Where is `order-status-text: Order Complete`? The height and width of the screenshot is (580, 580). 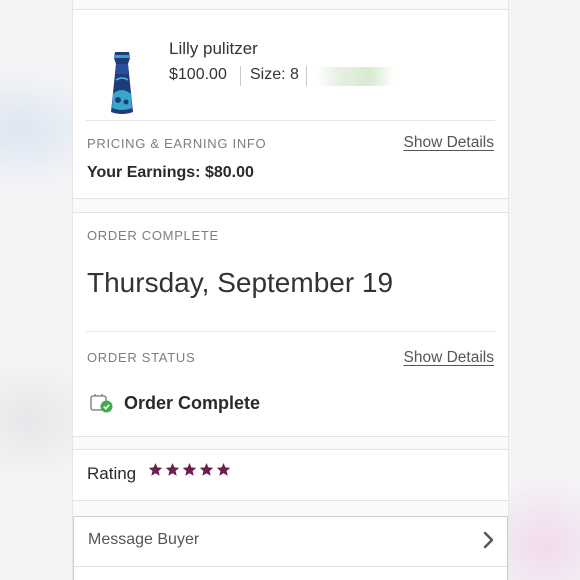 order-status-text: Order Complete is located at coordinates (192, 403).